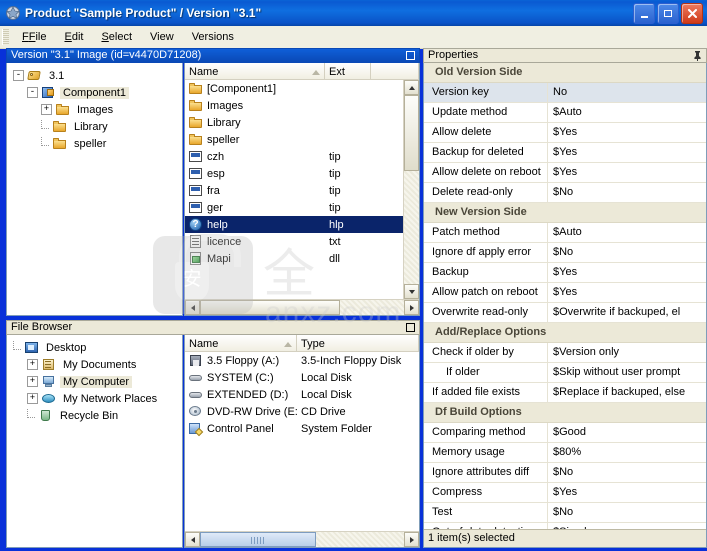  What do you see at coordinates (213, 37) in the screenshot?
I see `menu-versions: Versions` at bounding box center [213, 37].